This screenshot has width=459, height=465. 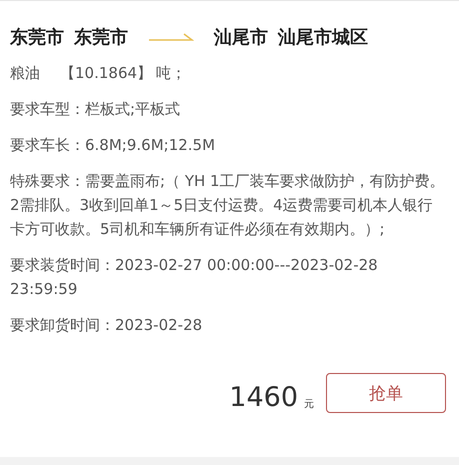 What do you see at coordinates (101, 37) in the screenshot?
I see `origin-district: 东莞市` at bounding box center [101, 37].